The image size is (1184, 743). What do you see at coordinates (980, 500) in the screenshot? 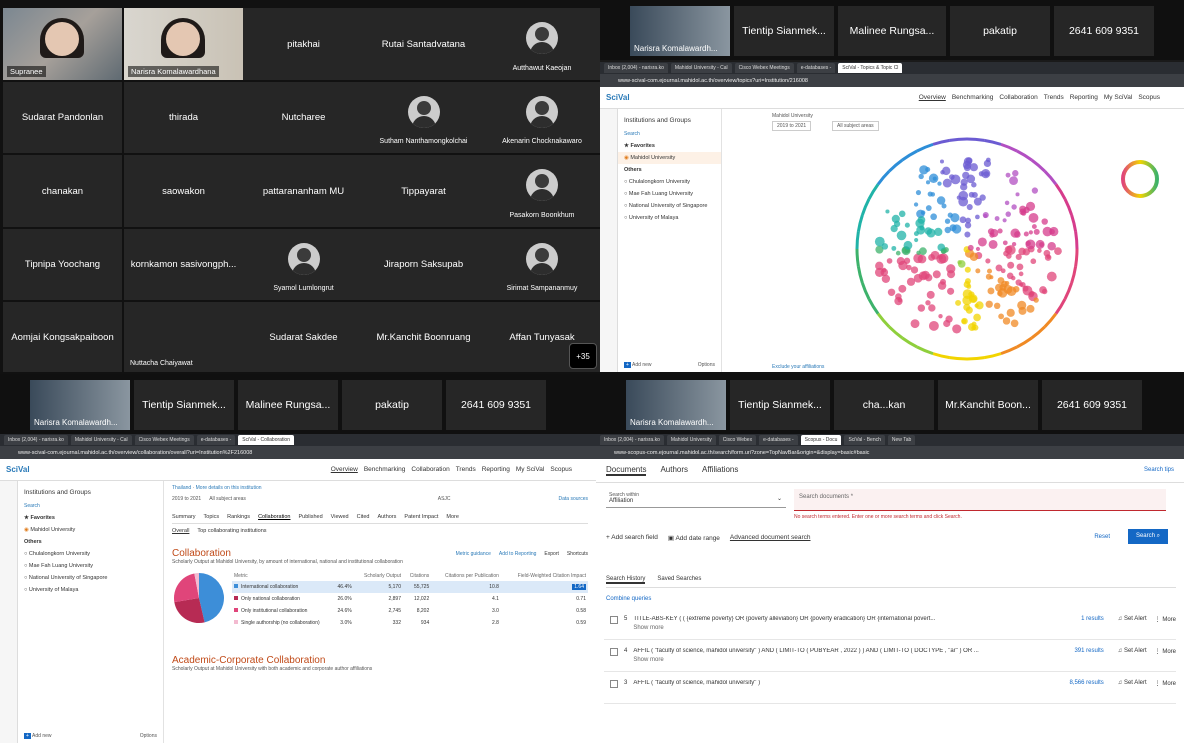
I see `search-documents-input: Search documents *` at bounding box center [980, 500].